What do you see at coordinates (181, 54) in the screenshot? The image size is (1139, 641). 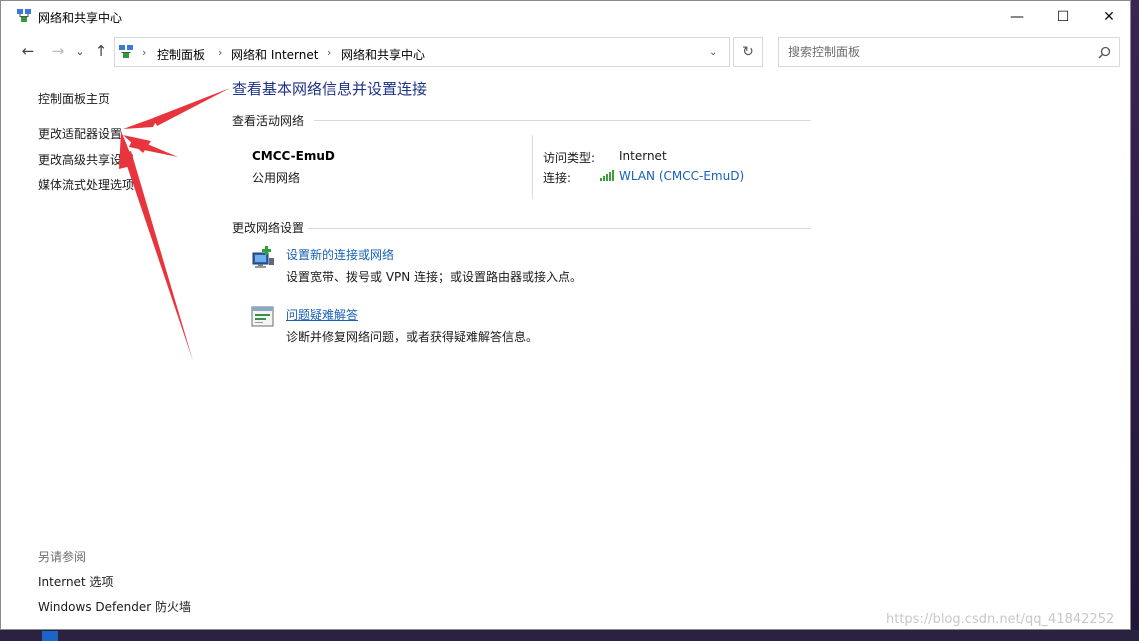 I see `breadcrumb-control-panel: 控制面板` at bounding box center [181, 54].